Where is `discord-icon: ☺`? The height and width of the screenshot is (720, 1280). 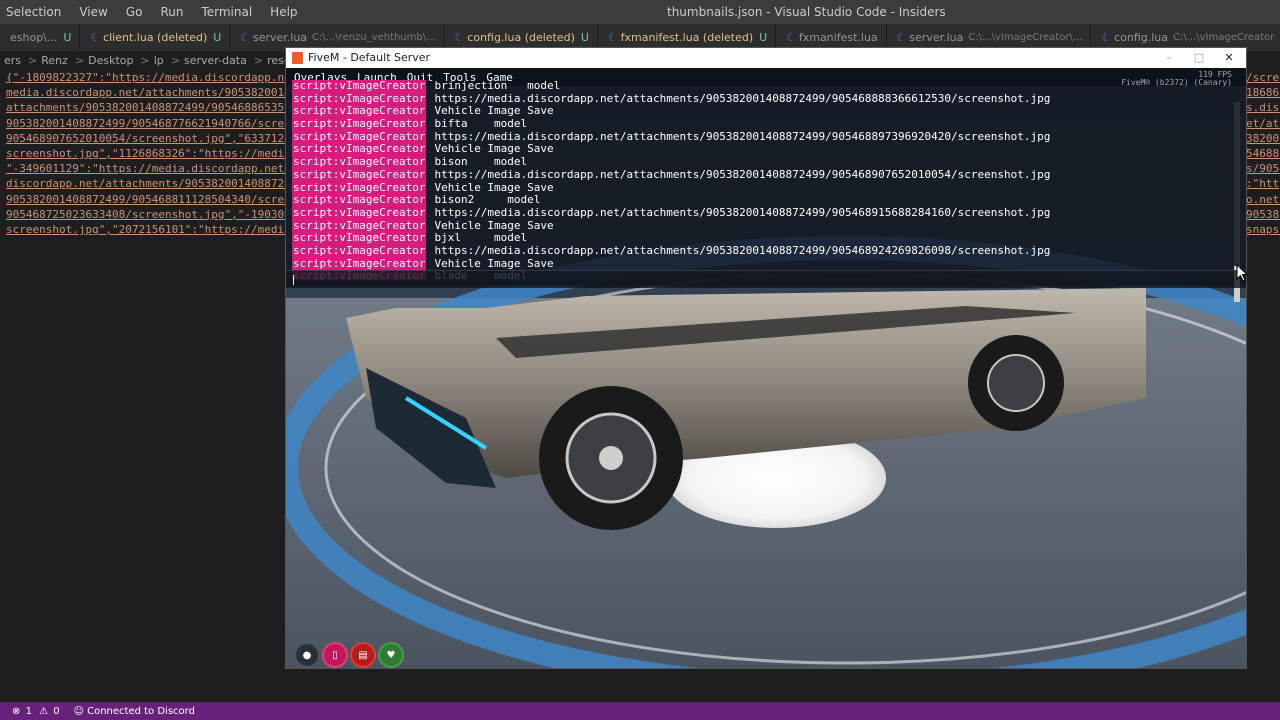
discord-icon: ☺ is located at coordinates (79, 711).